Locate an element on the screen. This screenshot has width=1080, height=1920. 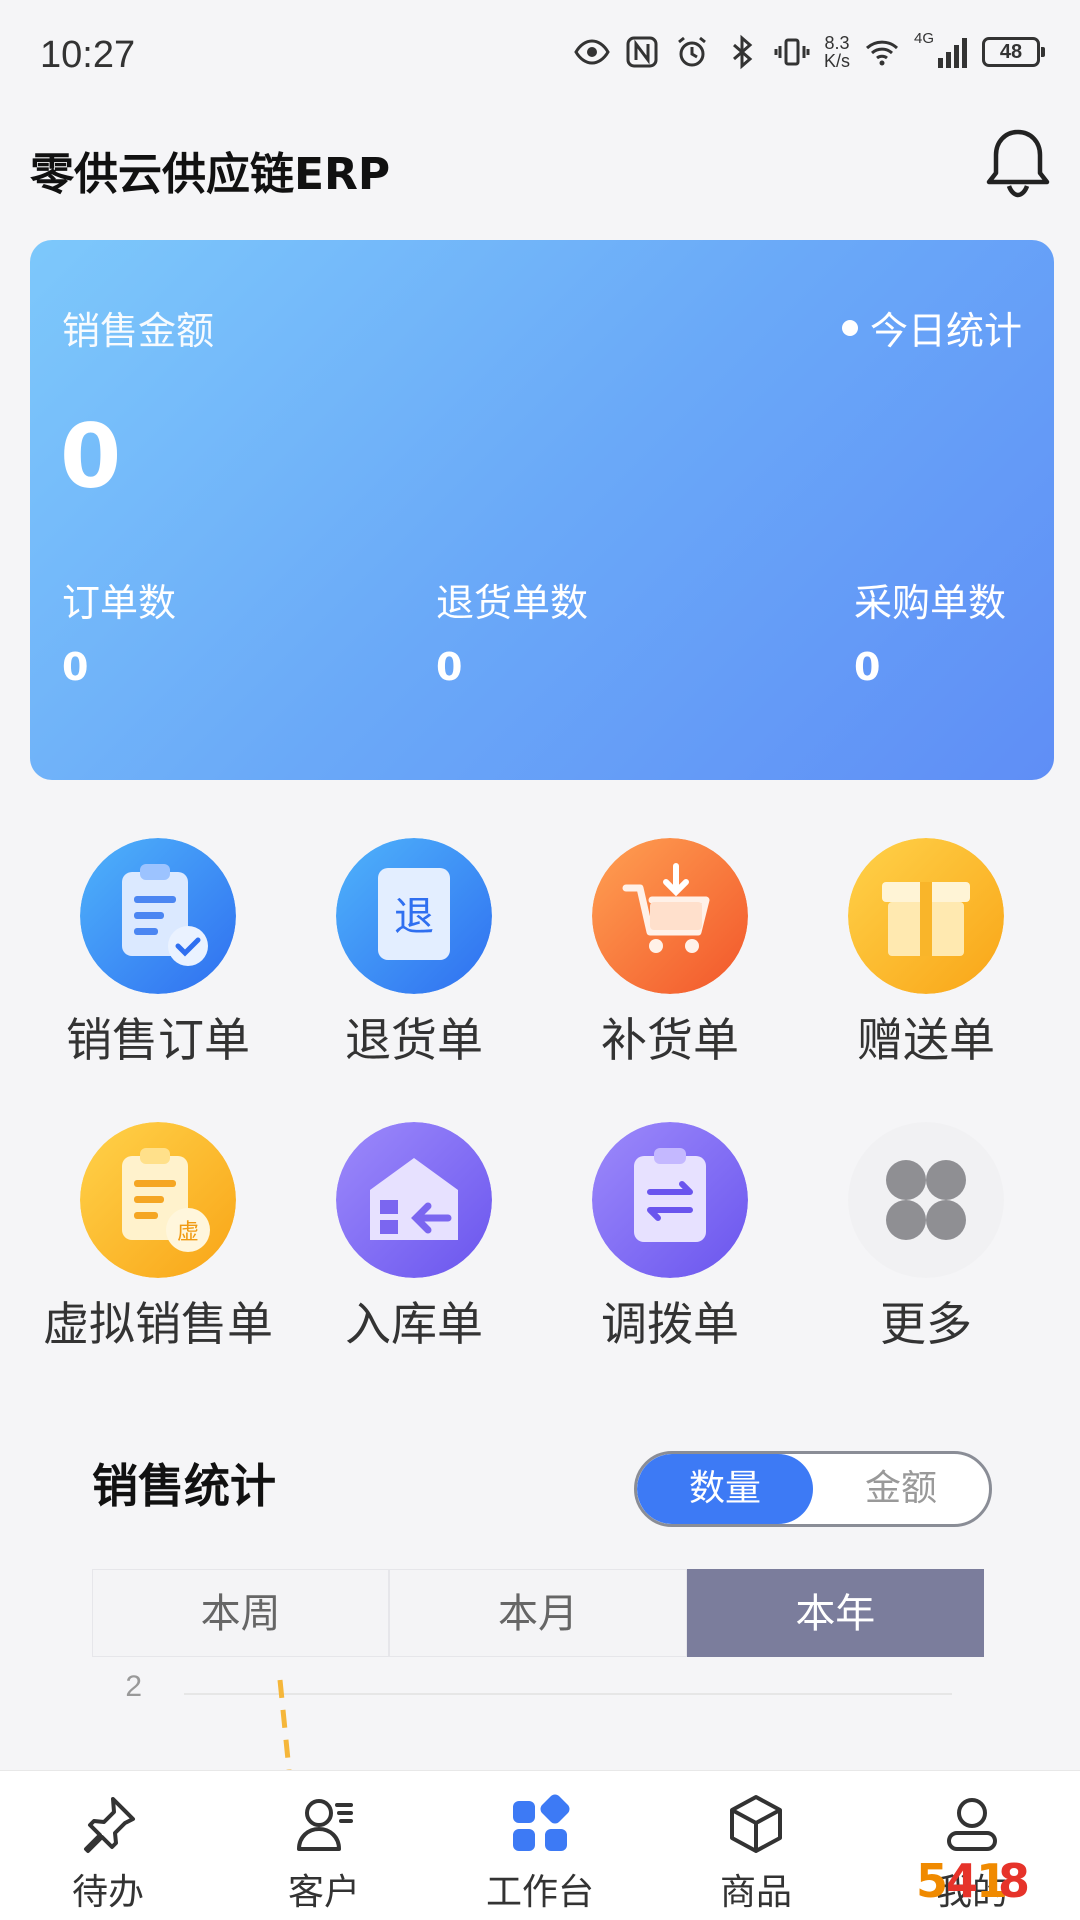
battery-indicator: 48 is located at coordinates (1013, 52).